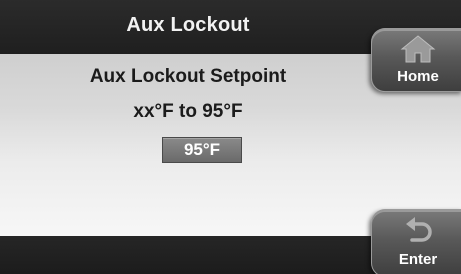 Image resolution: width=461 pixels, height=274 pixels. Describe the element at coordinates (188, 76) in the screenshot. I see `setpoint-label: Aux Lockout Setpoint` at that location.